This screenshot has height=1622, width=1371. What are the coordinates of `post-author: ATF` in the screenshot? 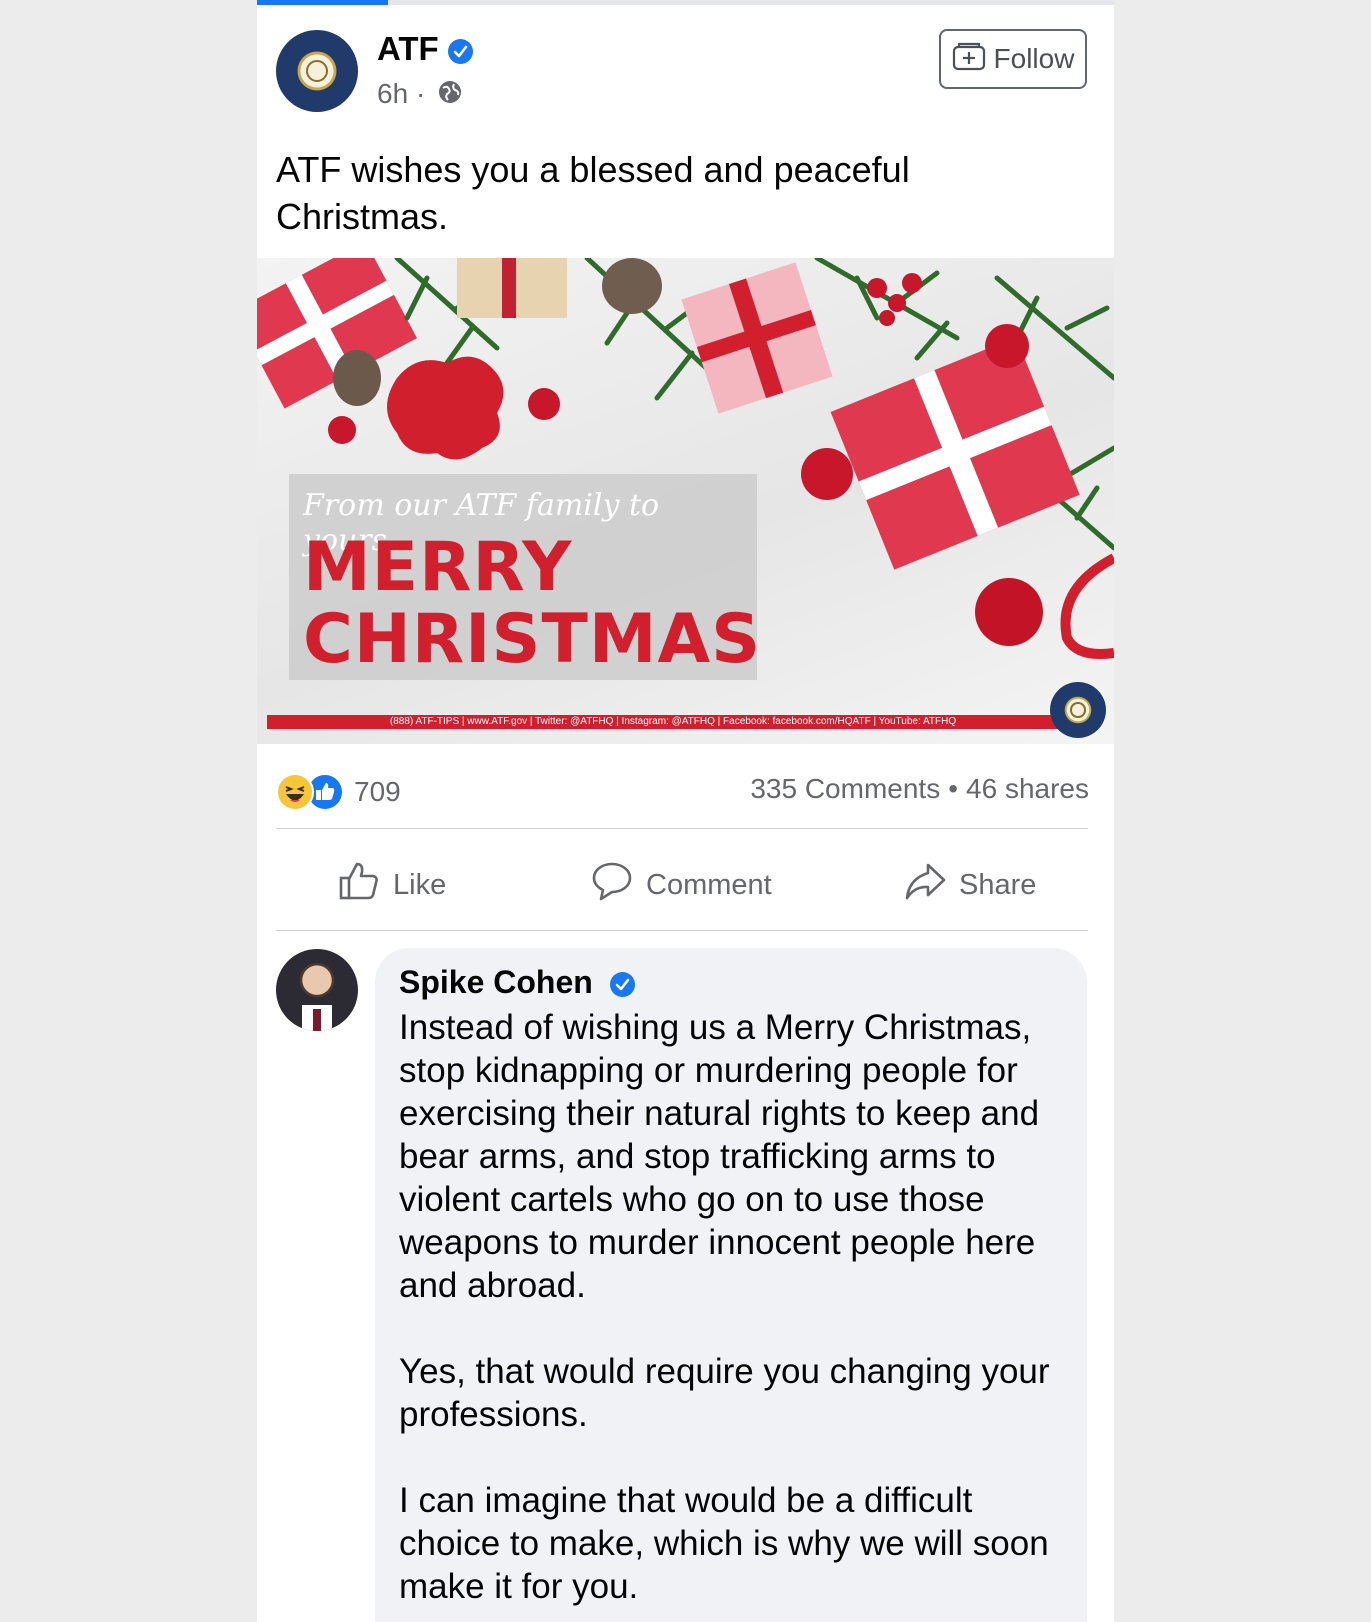 It's located at (425, 49).